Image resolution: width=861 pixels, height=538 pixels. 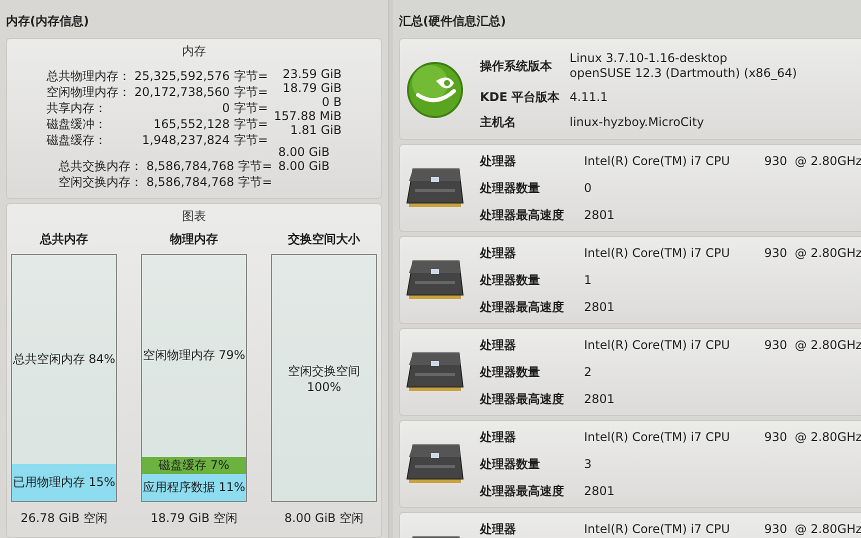 What do you see at coordinates (191, 124) in the screenshot?
I see `byte-count: 165,552,128` at bounding box center [191, 124].